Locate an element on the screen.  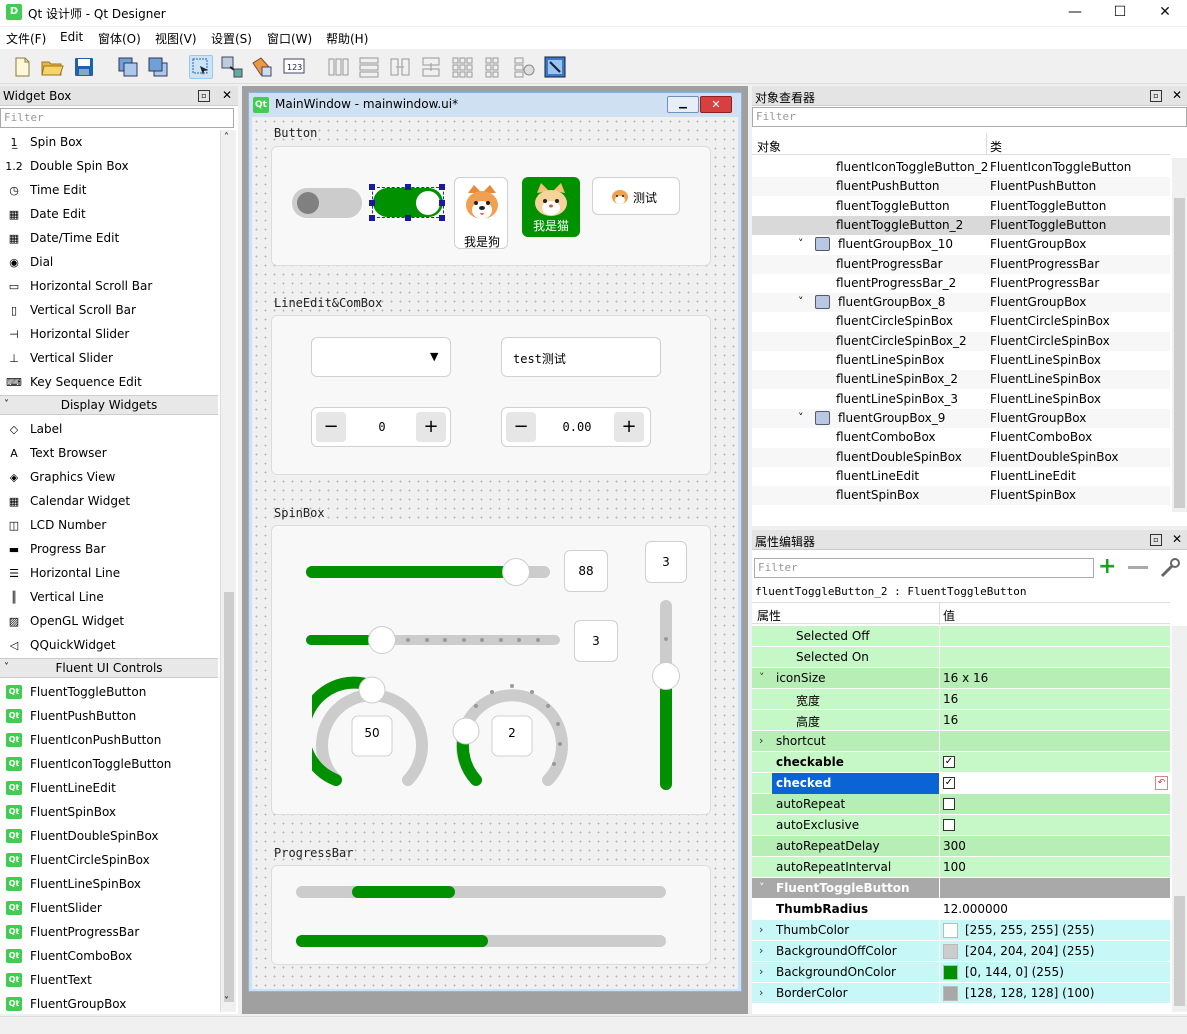
object-tree-row: fluentSpinBox FluentSpinBox is located at coordinates (961, 496).